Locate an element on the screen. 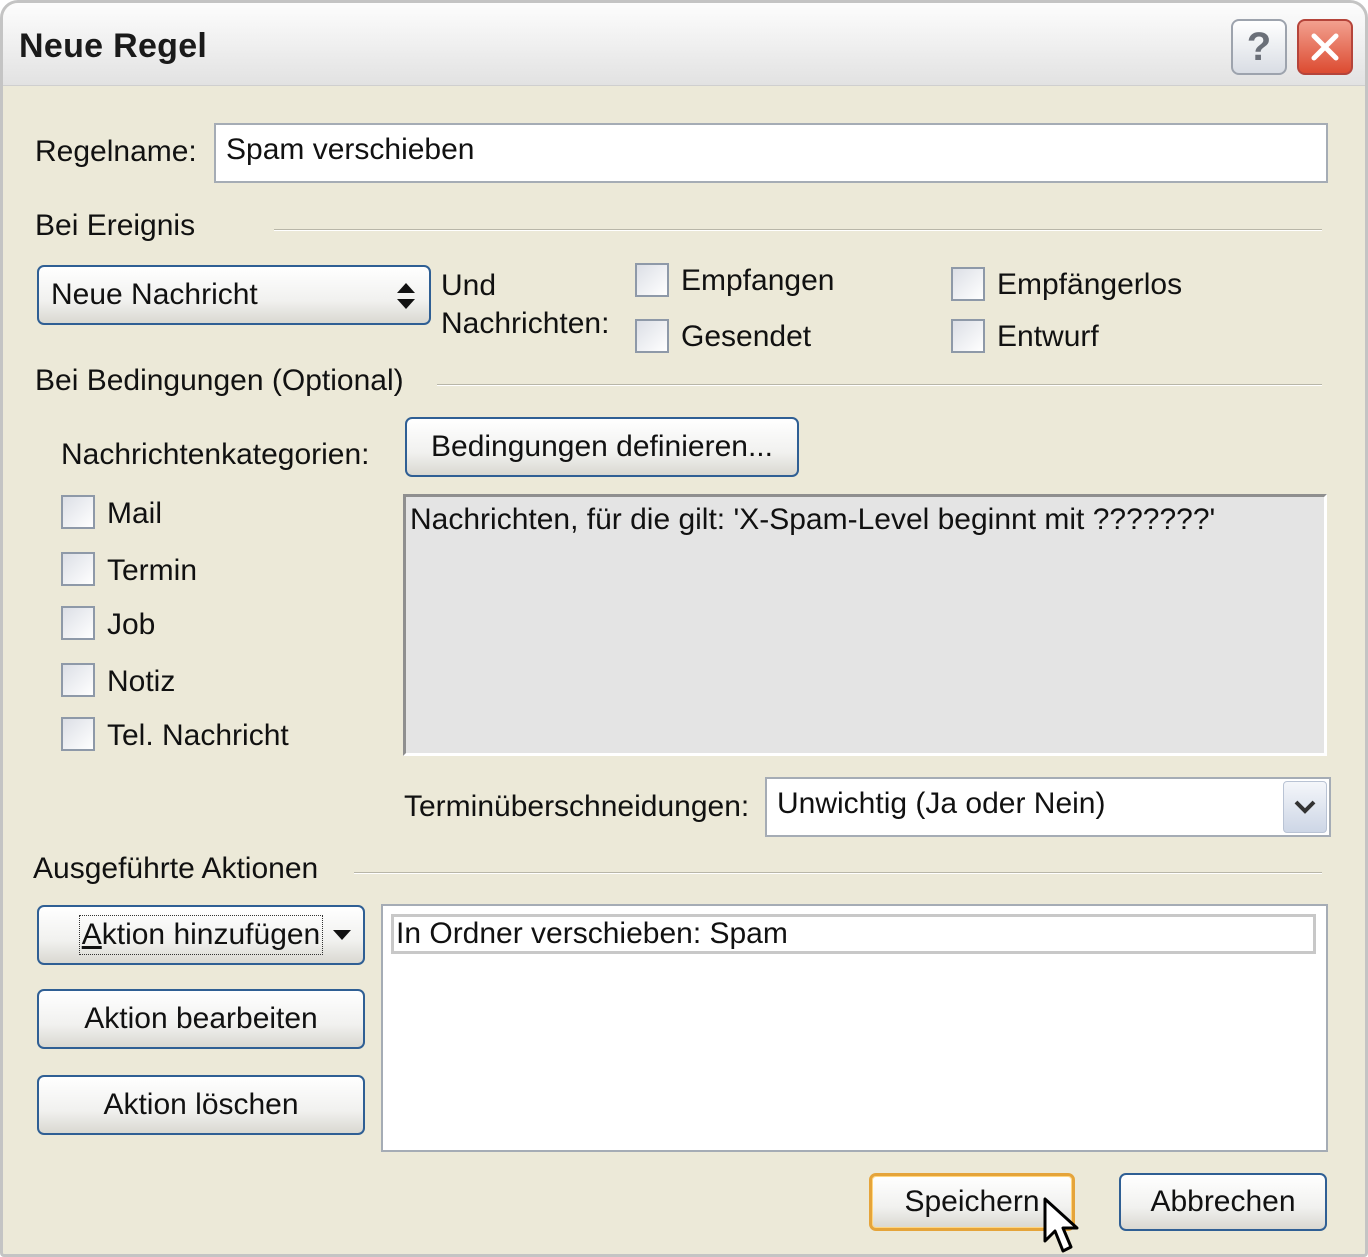 The width and height of the screenshot is (1368, 1257). conditions-section-heading: Bei Bedingungen (Optional) is located at coordinates (219, 381).